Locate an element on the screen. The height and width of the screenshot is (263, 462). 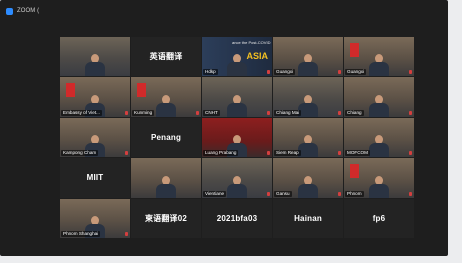
participant-tile: Siem Reap is located at coordinates (308, 137).